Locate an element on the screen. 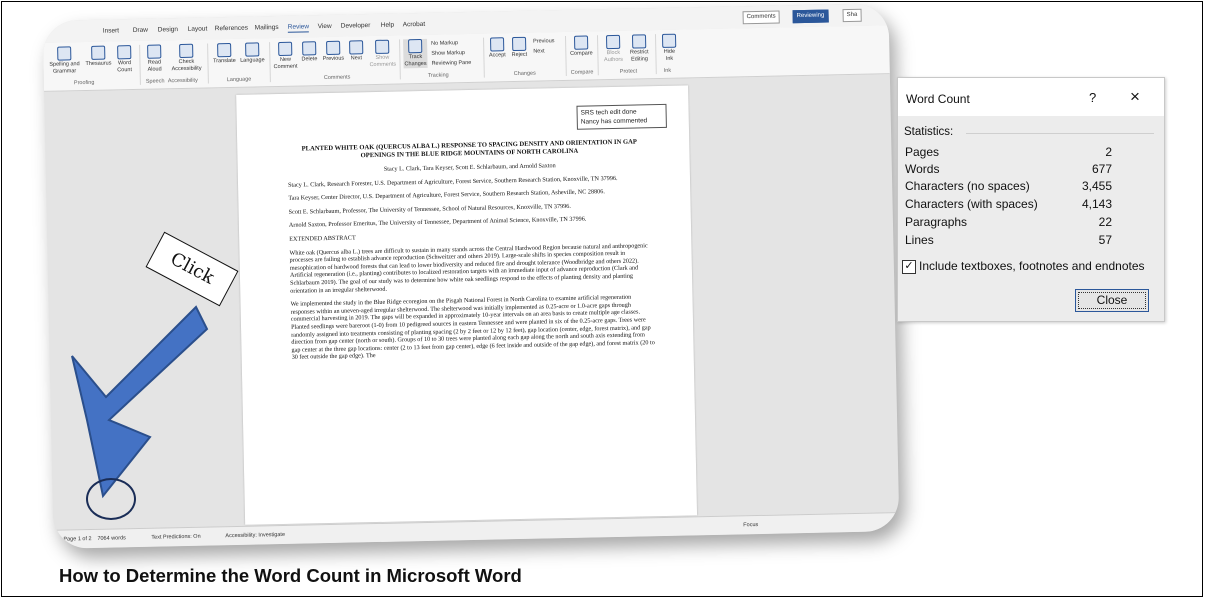 This screenshot has height=600, width=1206. accept-icon is located at coordinates (497, 44).